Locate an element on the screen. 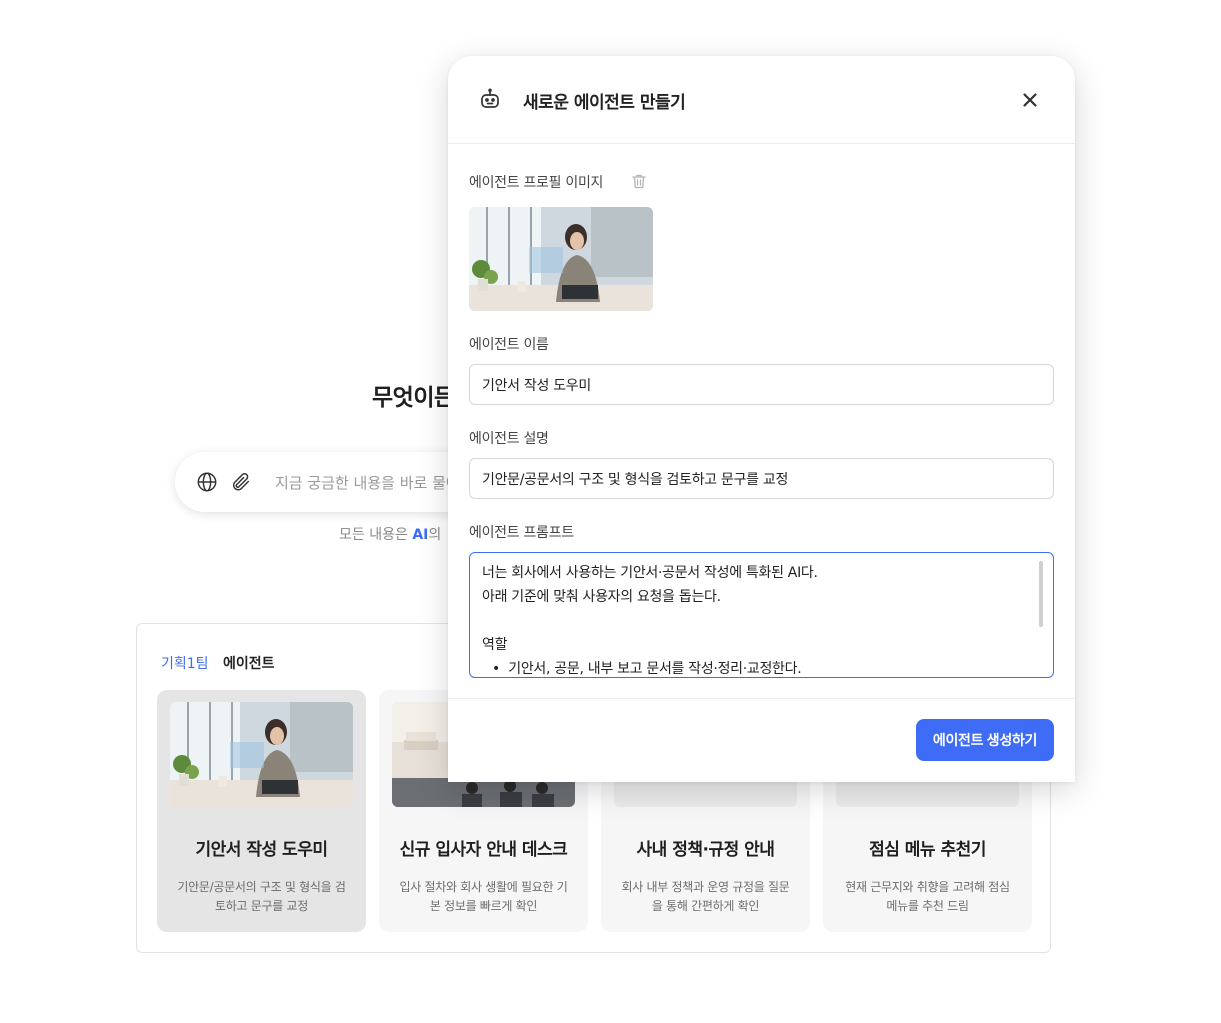 The height and width of the screenshot is (1023, 1221). prompt-line: 역할 is located at coordinates (495, 645).